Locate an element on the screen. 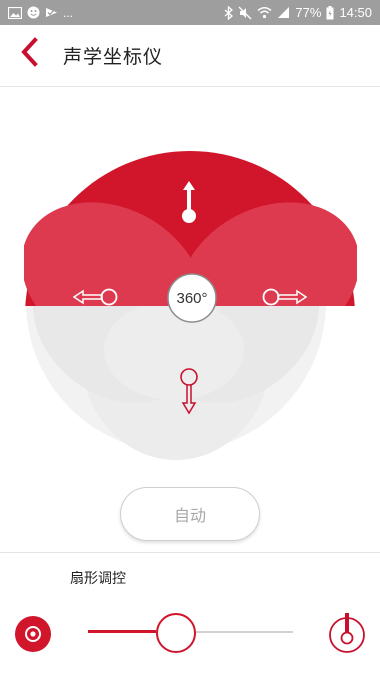 The width and height of the screenshot is (380, 675). direction-down-button is located at coordinates (189, 391).